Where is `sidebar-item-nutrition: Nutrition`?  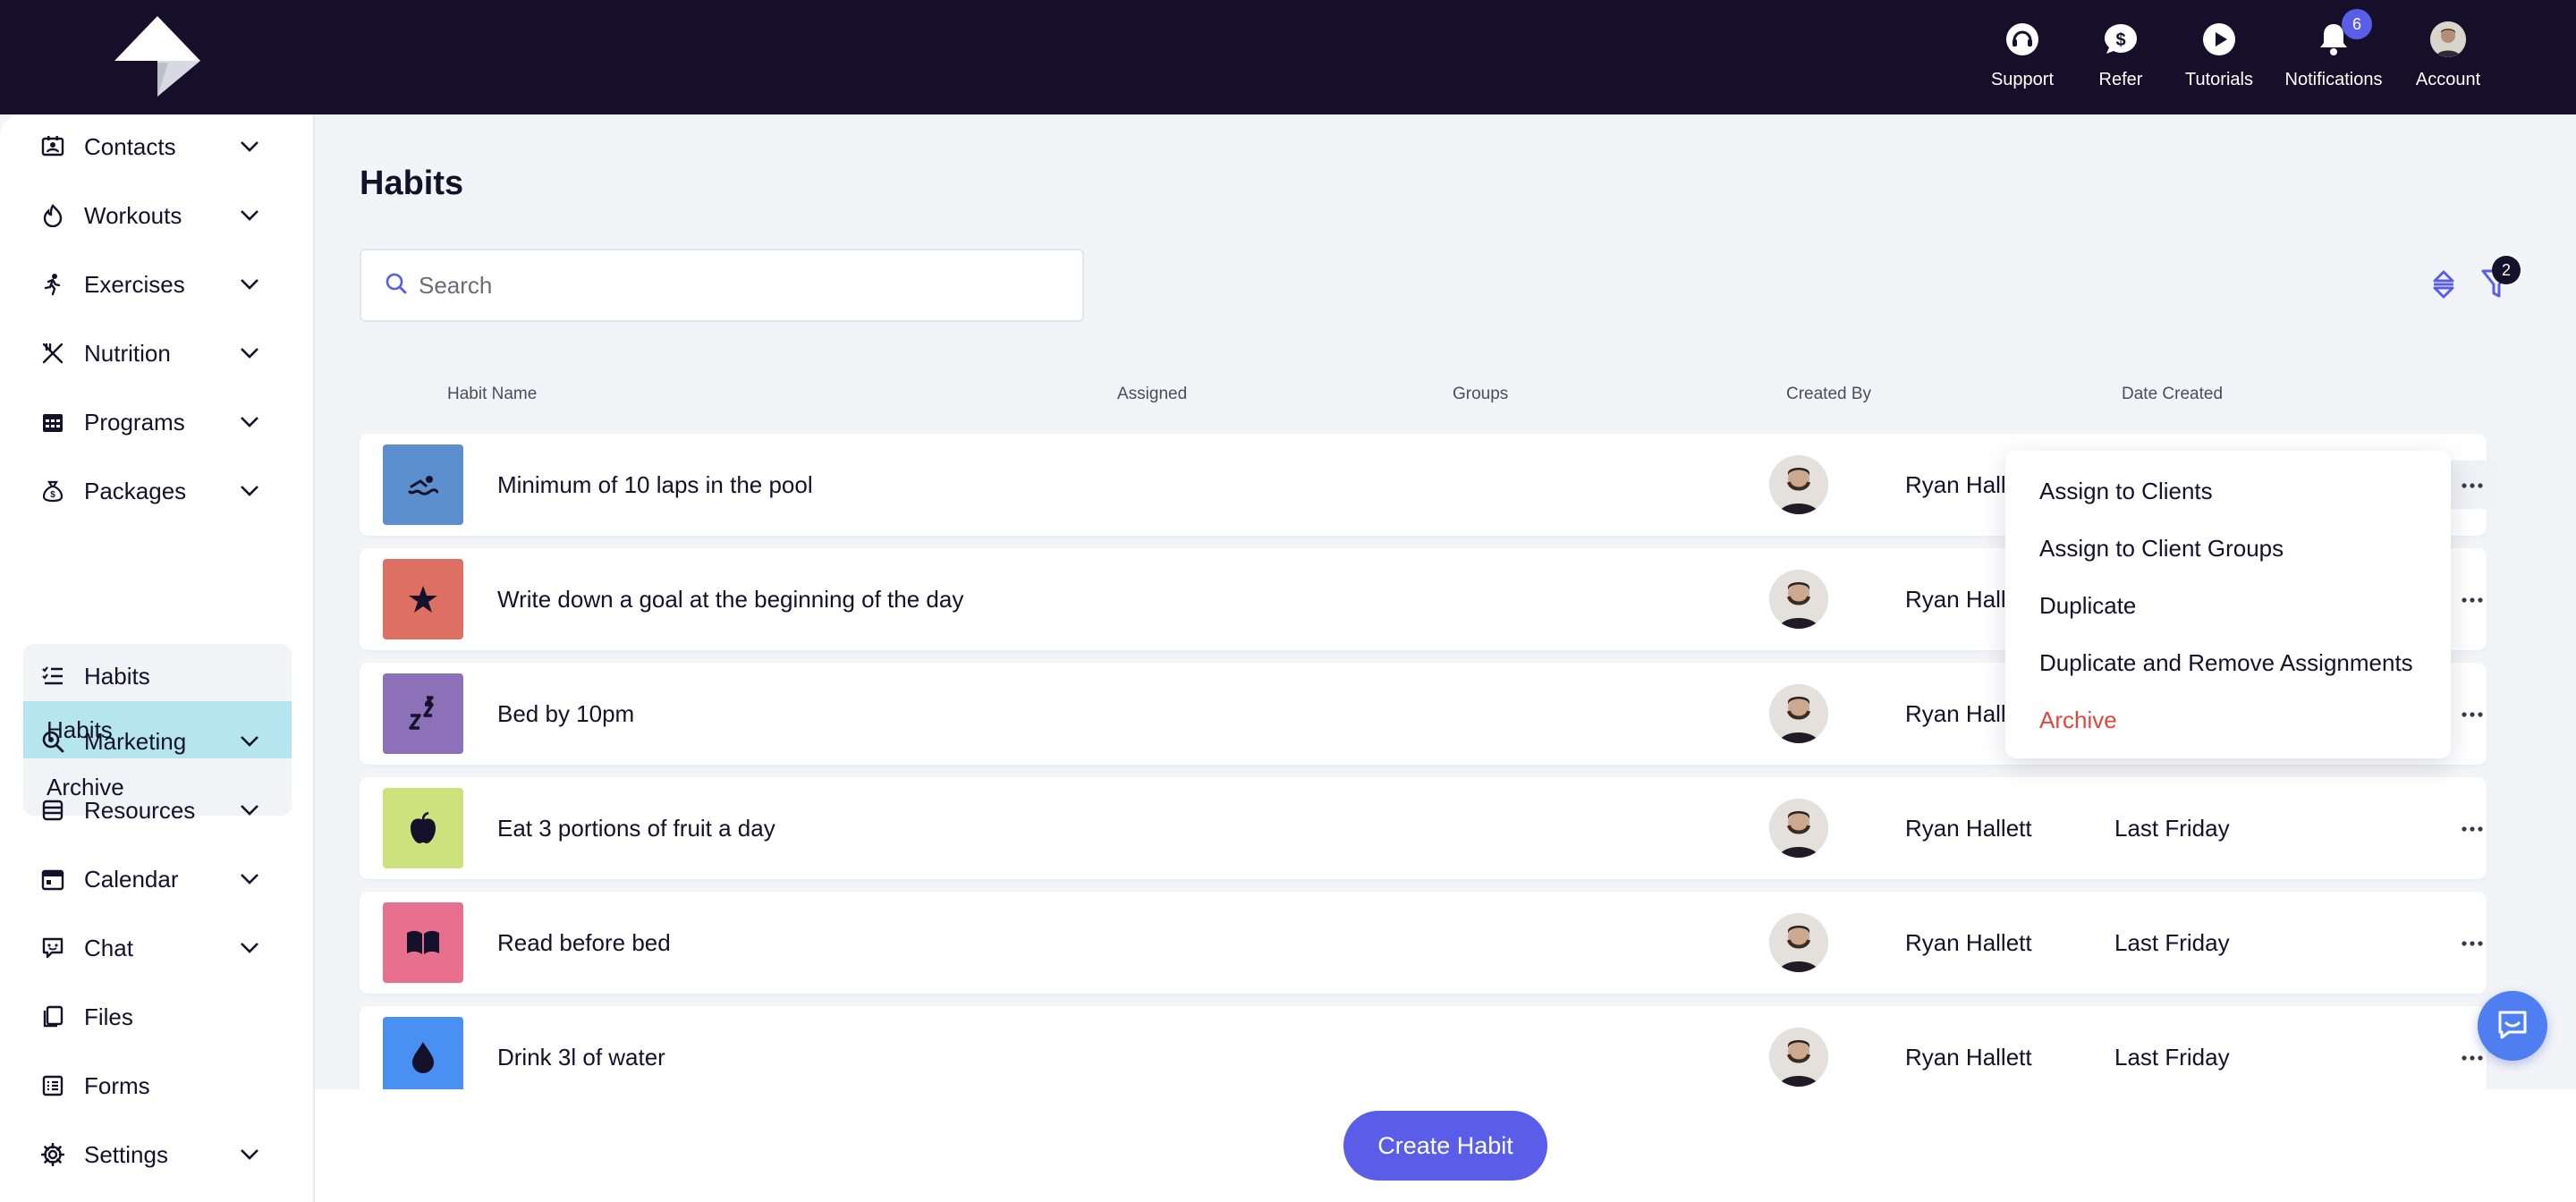
sidebar-item-nutrition: Nutrition is located at coordinates (151, 353).